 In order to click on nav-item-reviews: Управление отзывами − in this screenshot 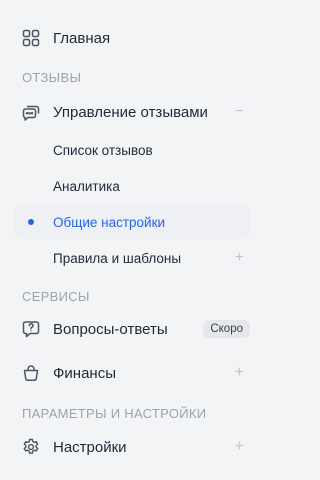, I will do `click(132, 112)`.